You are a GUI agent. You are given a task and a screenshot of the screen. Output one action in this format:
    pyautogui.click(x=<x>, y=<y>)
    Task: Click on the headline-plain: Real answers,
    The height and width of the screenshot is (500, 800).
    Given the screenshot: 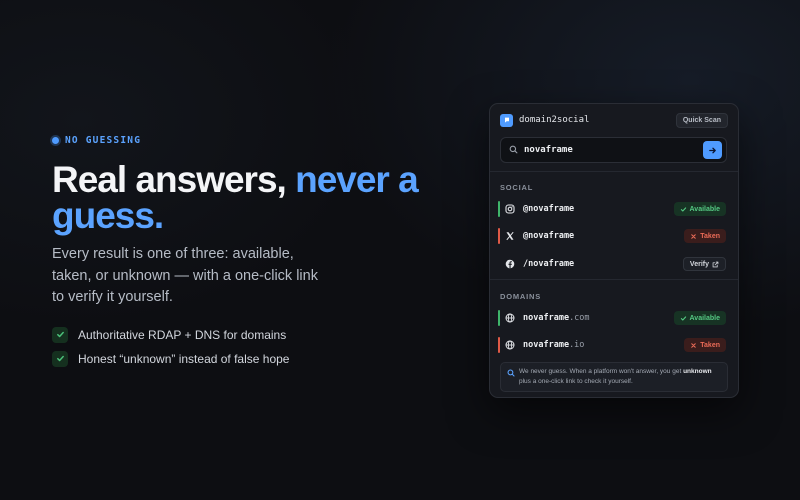 What is the action you would take?
    pyautogui.click(x=169, y=179)
    